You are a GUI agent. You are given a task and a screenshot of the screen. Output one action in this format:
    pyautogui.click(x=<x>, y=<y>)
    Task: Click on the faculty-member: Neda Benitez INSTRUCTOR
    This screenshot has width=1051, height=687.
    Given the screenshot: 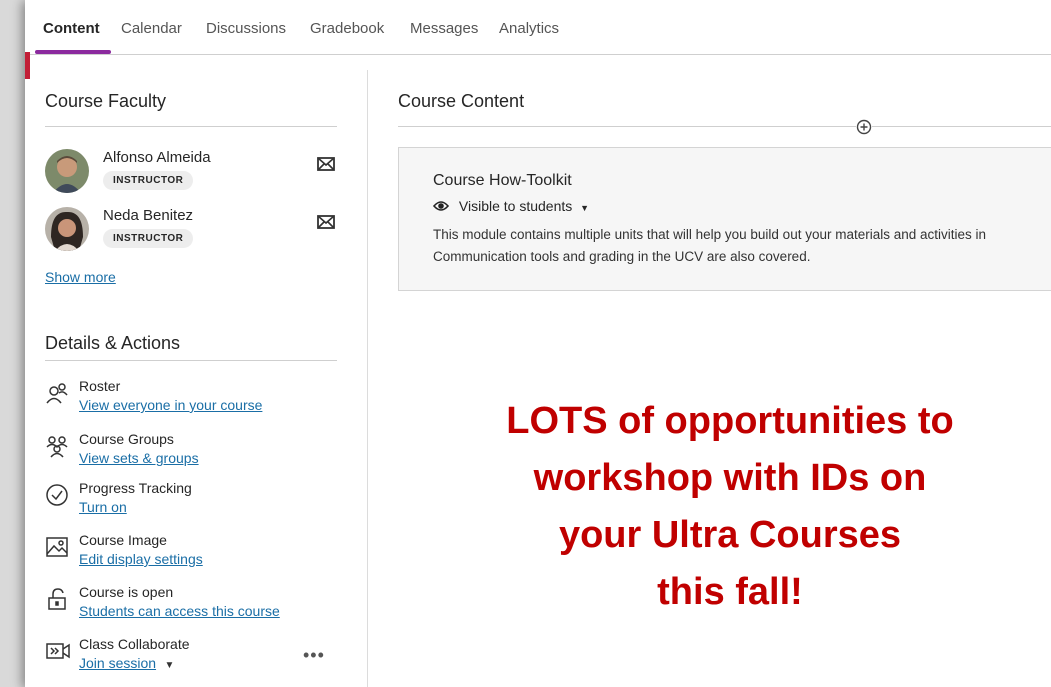 What is the action you would take?
    pyautogui.click(x=191, y=232)
    